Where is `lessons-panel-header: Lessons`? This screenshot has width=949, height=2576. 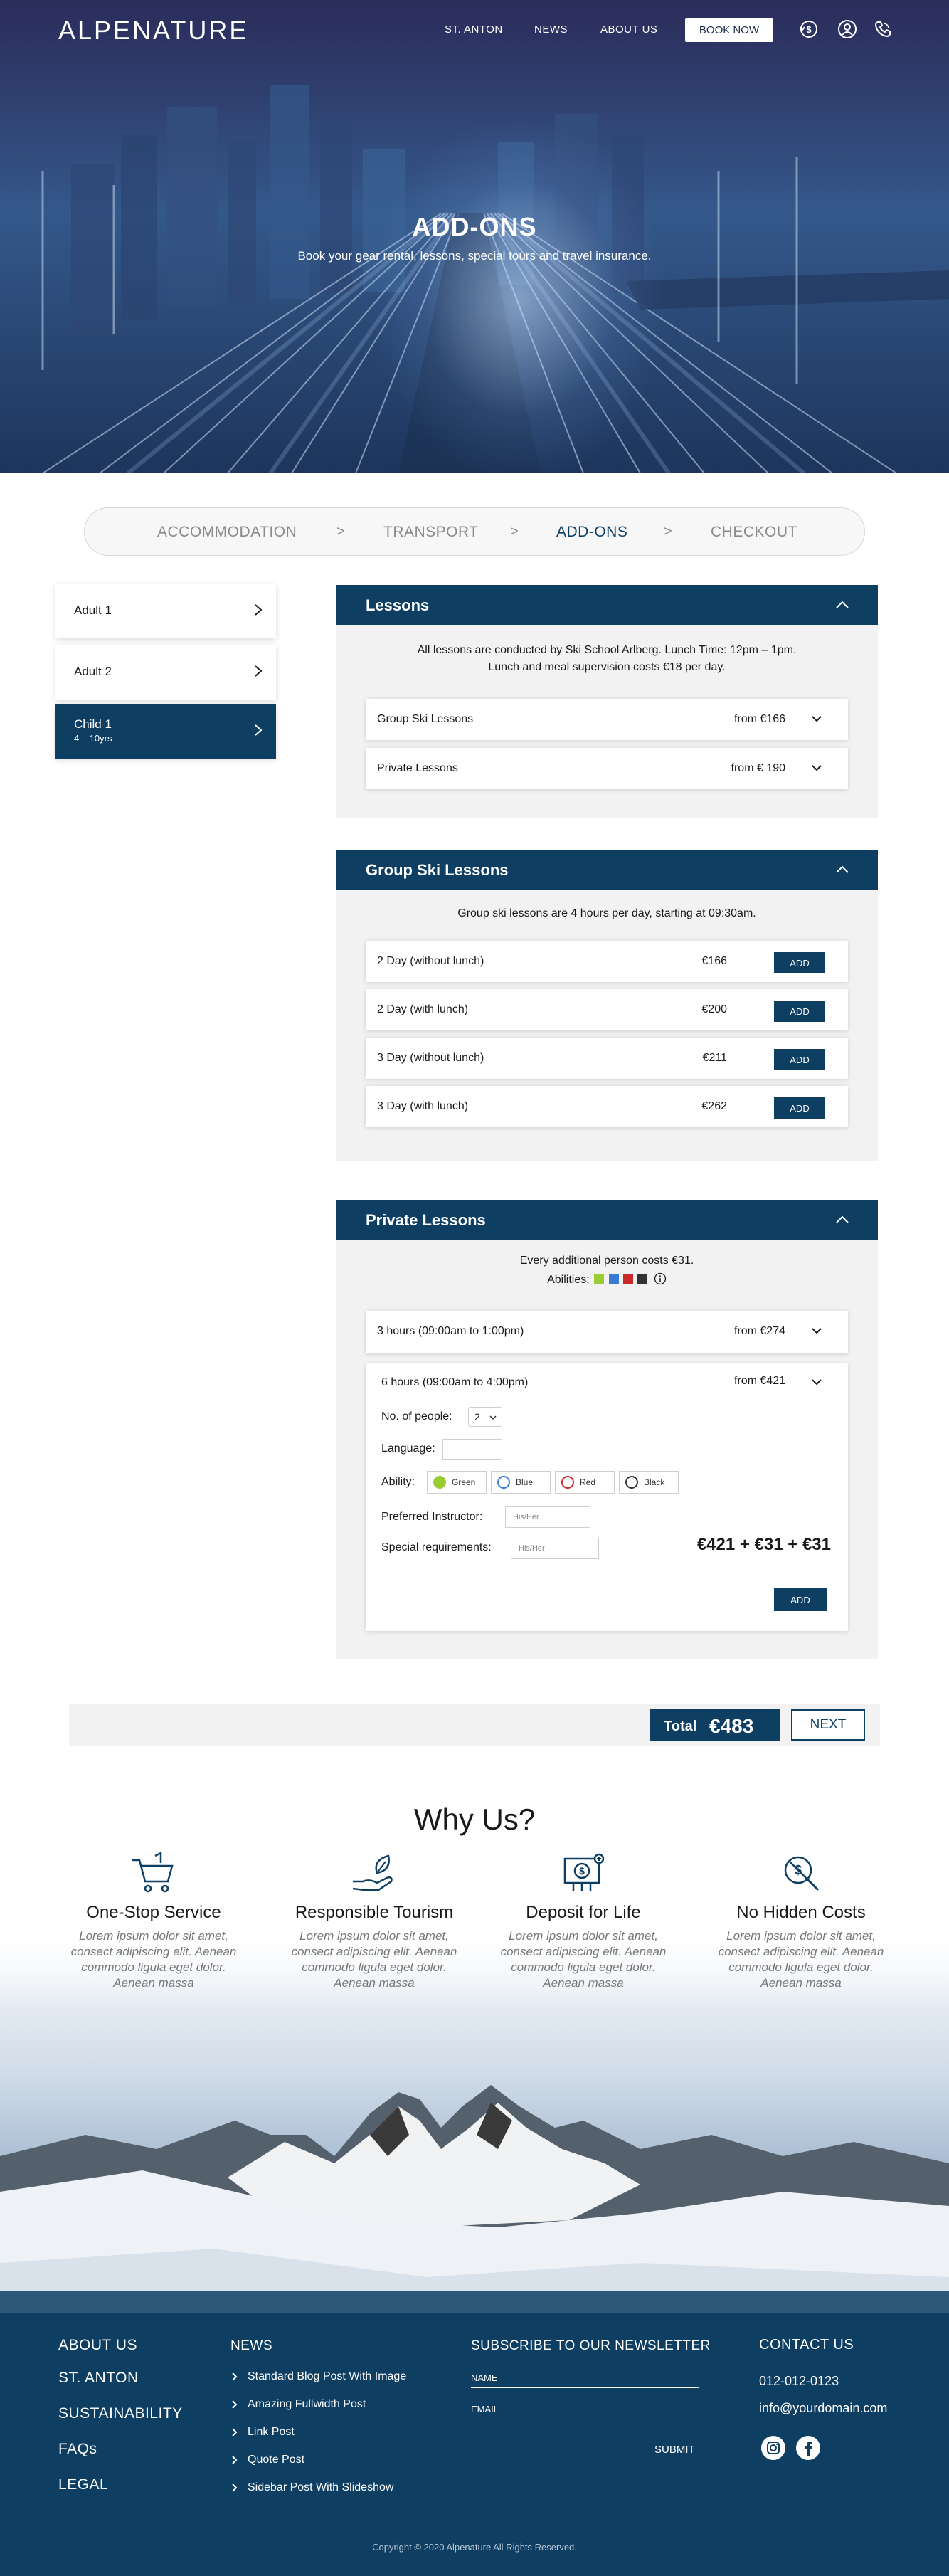 lessons-panel-header: Lessons is located at coordinates (607, 605).